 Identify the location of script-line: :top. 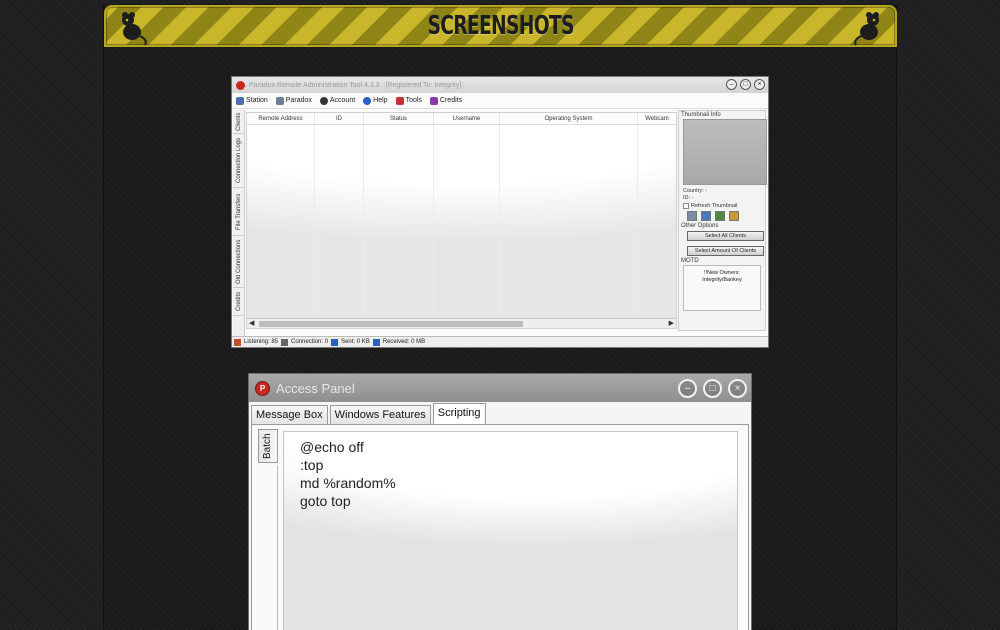
(312, 465).